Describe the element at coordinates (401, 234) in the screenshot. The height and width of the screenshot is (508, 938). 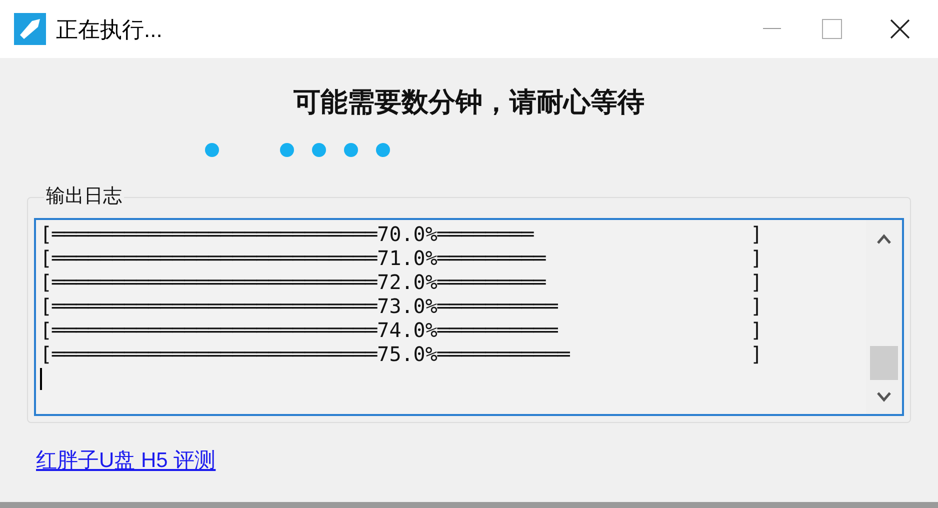
I see `log-line: [═══════════════════════════70.0%════════ ]` at that location.